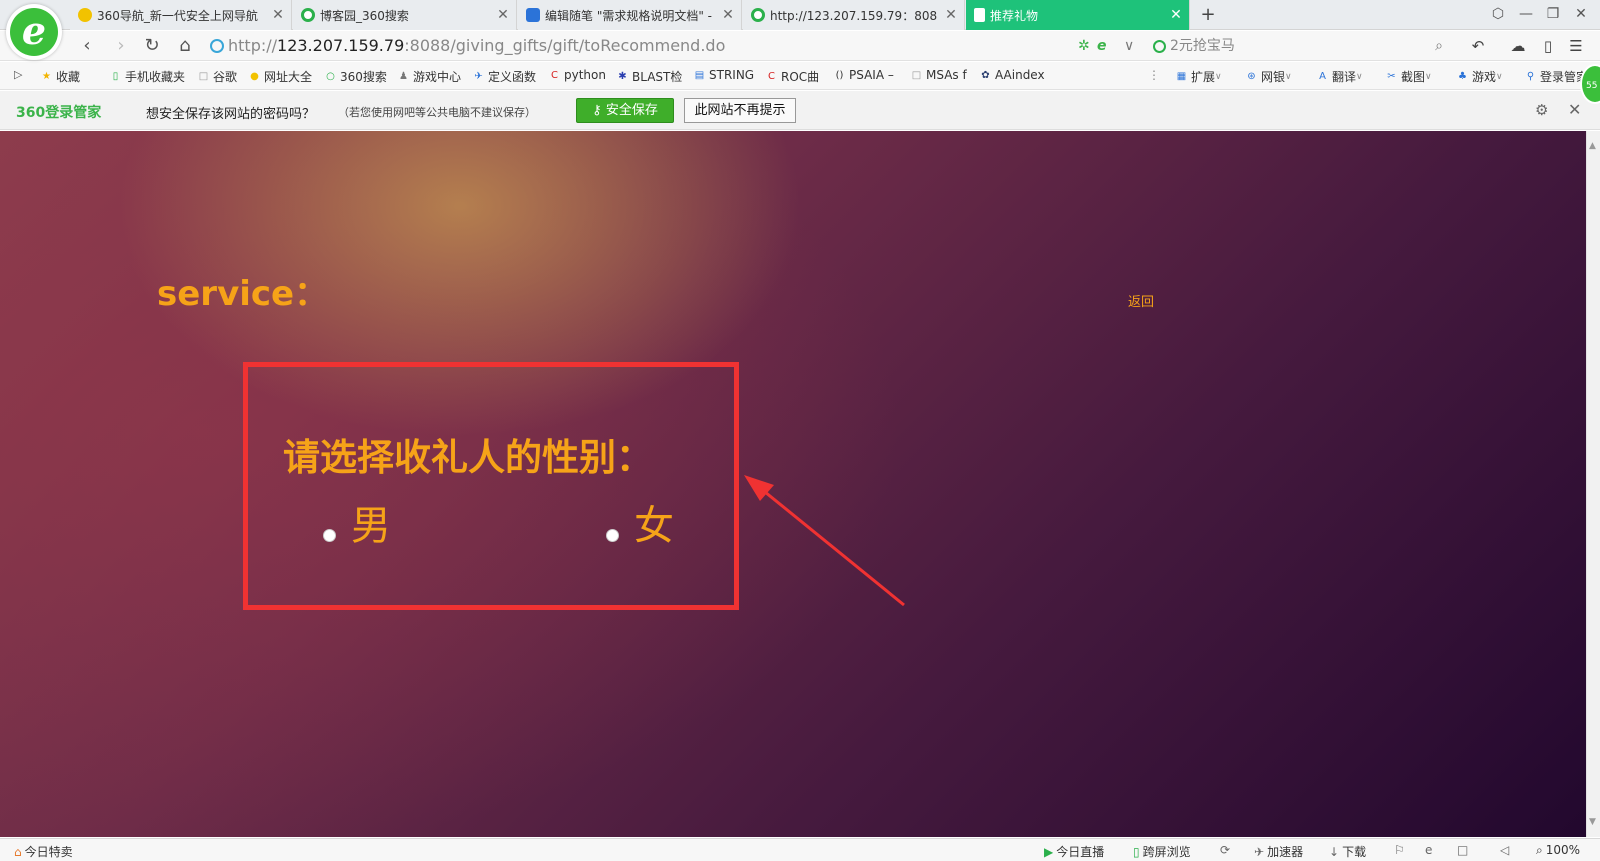 The height and width of the screenshot is (861, 1600). What do you see at coordinates (1074, 851) in the screenshot?
I see `statusbar-item: ▶ 今日直播` at bounding box center [1074, 851].